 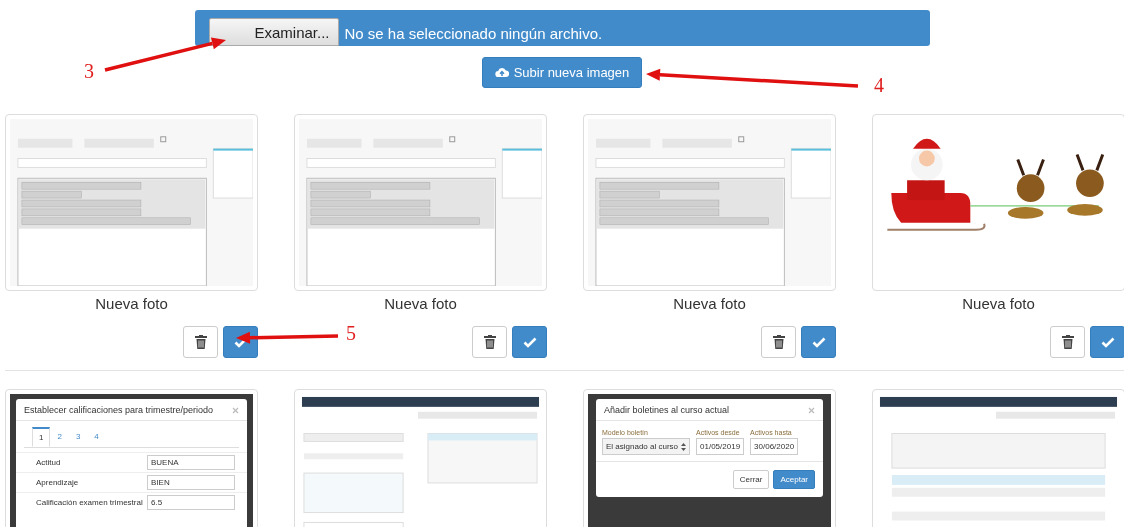 I want to click on cloud-upload-icon, so click(x=501, y=72).